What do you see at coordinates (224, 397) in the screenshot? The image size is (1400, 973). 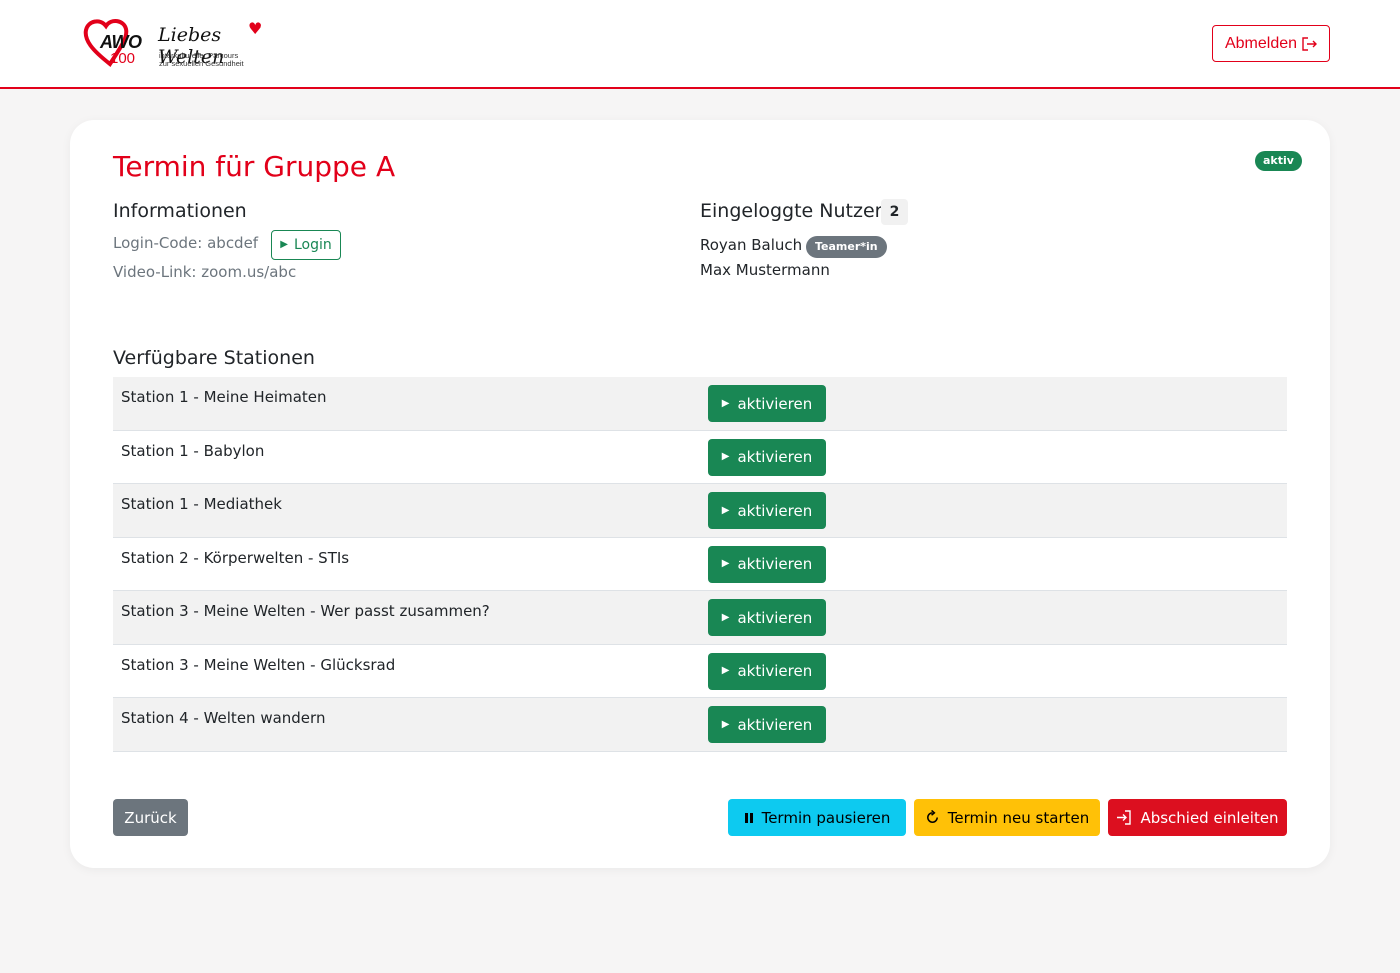 I see `station-name: Station 1 - Meine Heimaten` at bounding box center [224, 397].